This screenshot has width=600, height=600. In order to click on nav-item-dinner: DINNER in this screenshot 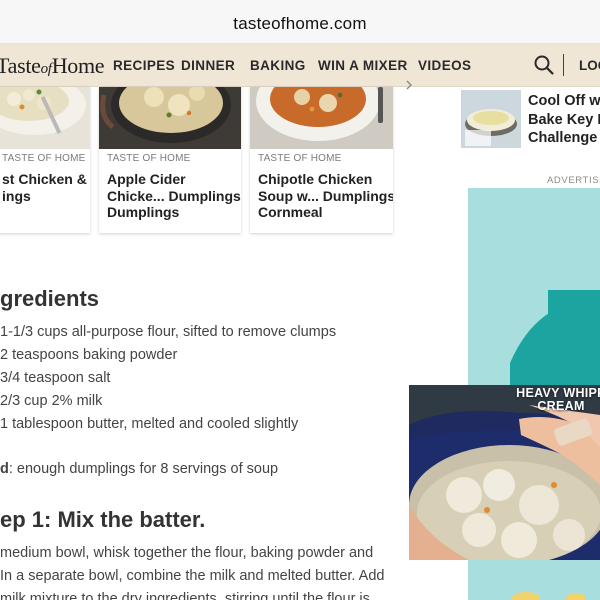, I will do `click(208, 65)`.